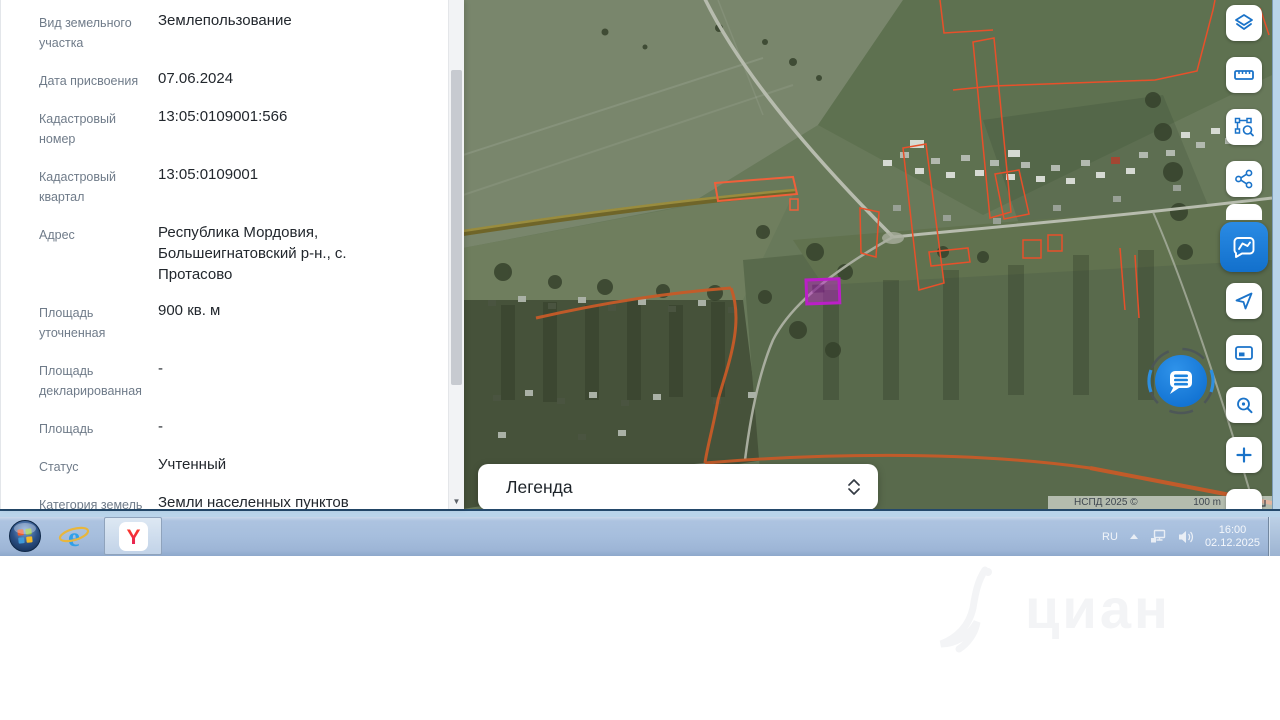  Describe the element at coordinates (1232, 542) in the screenshot. I see `clock-date: 02.12.2025` at that location.